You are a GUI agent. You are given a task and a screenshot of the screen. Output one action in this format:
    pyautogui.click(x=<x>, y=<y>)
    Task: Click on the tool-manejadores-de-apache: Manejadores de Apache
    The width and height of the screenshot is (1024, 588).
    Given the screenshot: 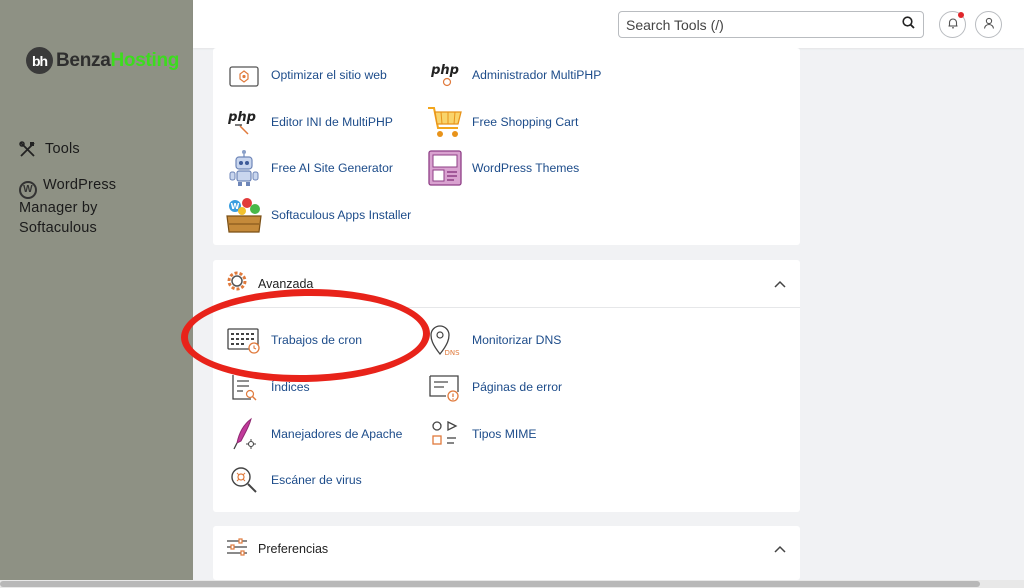 What is the action you would take?
    pyautogui.click(x=313, y=434)
    